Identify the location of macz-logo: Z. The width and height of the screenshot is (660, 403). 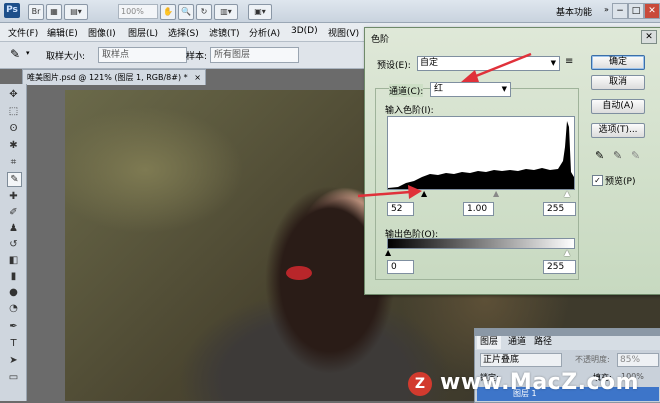
(420, 384).